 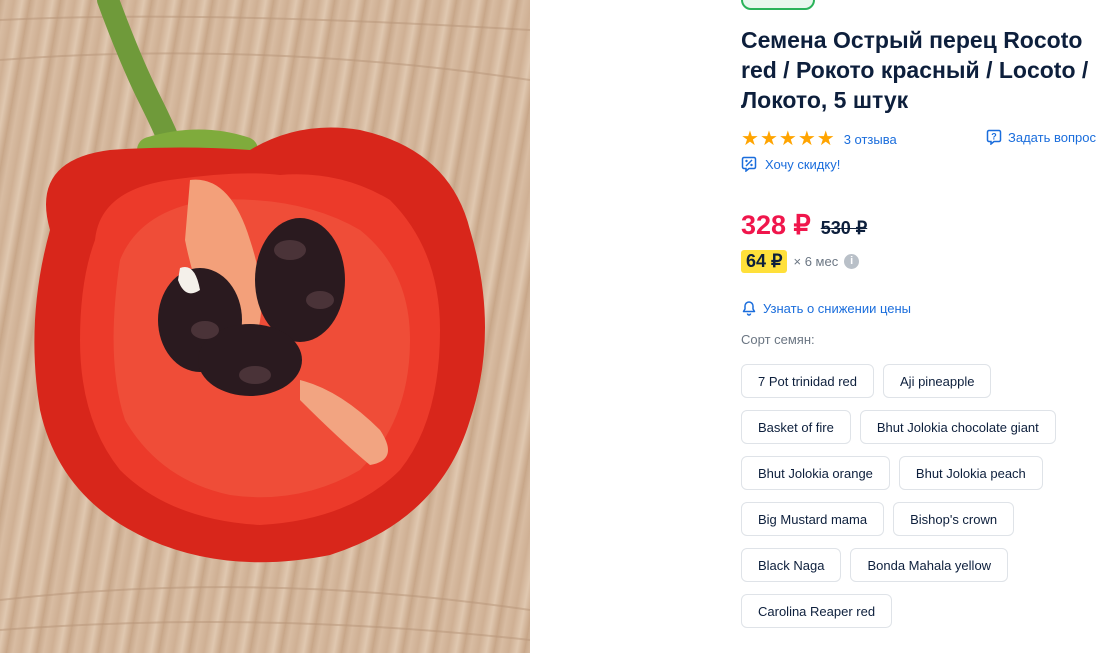 What do you see at coordinates (791, 565) in the screenshot?
I see `variant-chip: Black Naga` at bounding box center [791, 565].